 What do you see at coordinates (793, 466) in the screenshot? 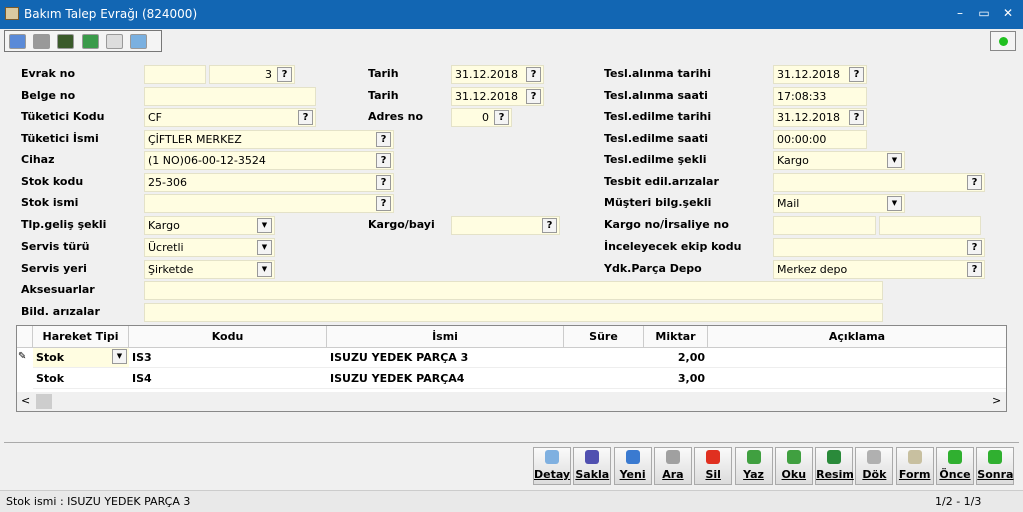
I see `oku-button: Oku` at bounding box center [793, 466].